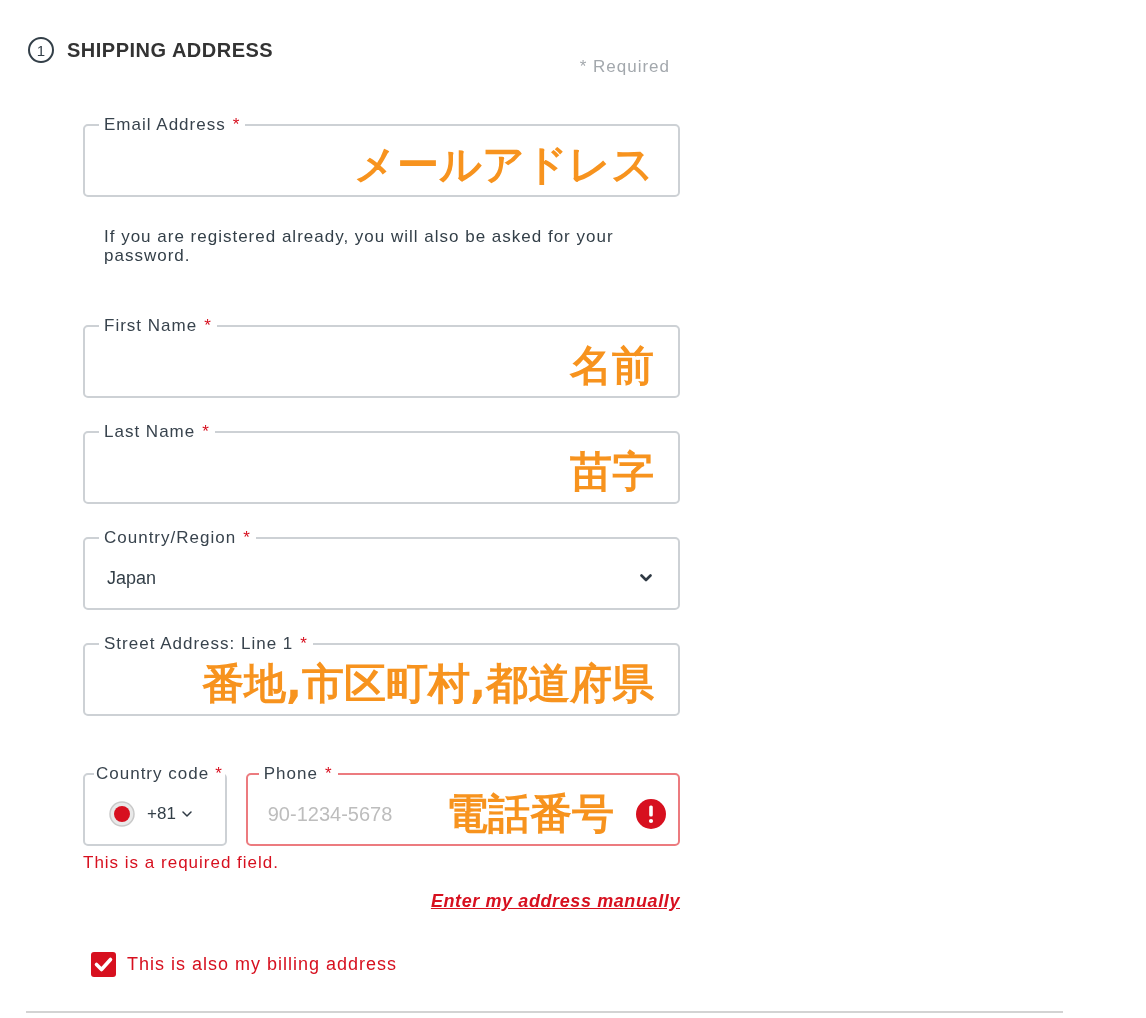 This screenshot has height=1018, width=1146. Describe the element at coordinates (651, 814) in the screenshot. I see `error-icon` at that location.